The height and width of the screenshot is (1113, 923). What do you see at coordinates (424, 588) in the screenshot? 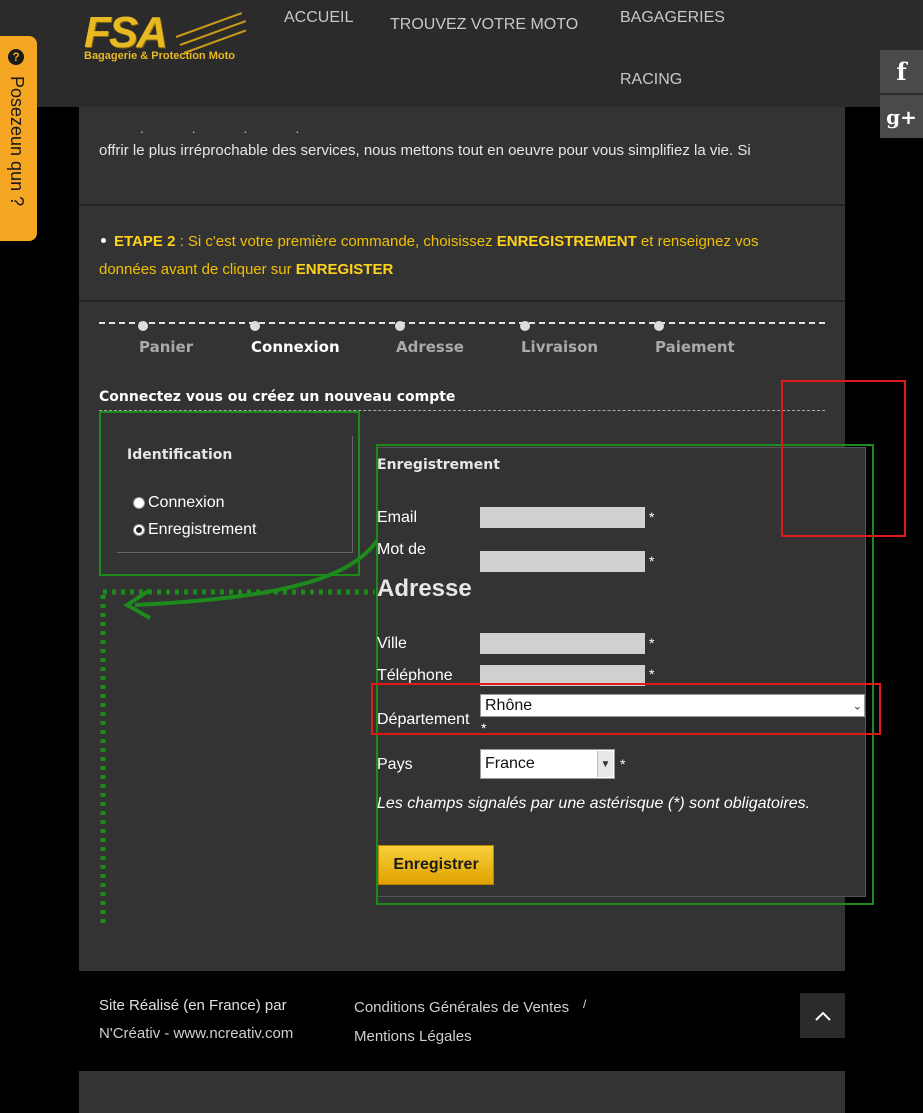
I see `address-heading: Adresse` at bounding box center [424, 588].